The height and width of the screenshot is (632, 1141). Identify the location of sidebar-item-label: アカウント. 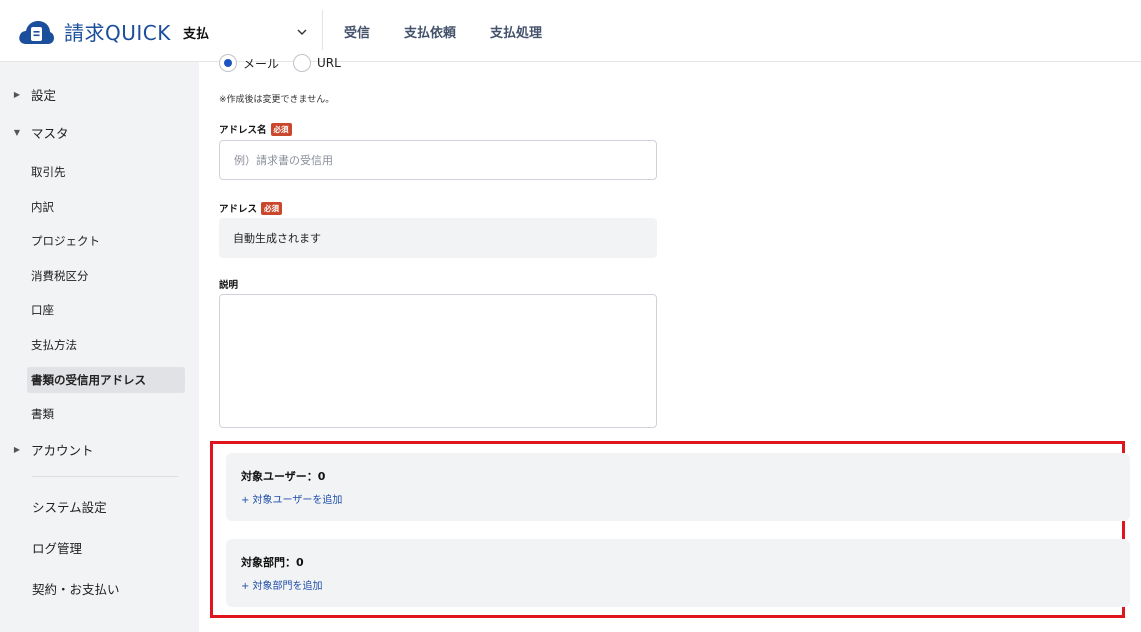
(62, 450).